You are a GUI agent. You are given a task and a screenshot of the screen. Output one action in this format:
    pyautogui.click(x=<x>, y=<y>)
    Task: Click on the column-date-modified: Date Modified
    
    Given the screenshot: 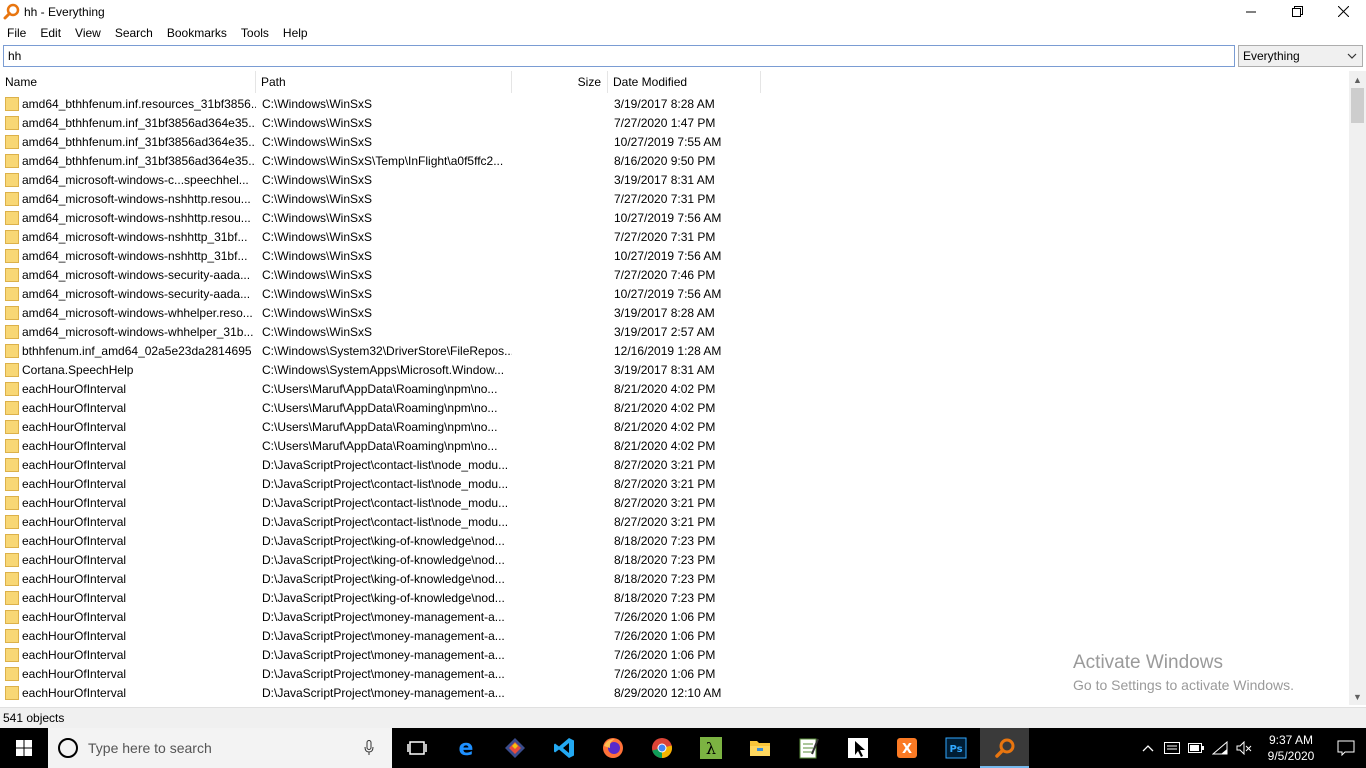 What is the action you would take?
    pyautogui.click(x=684, y=82)
    